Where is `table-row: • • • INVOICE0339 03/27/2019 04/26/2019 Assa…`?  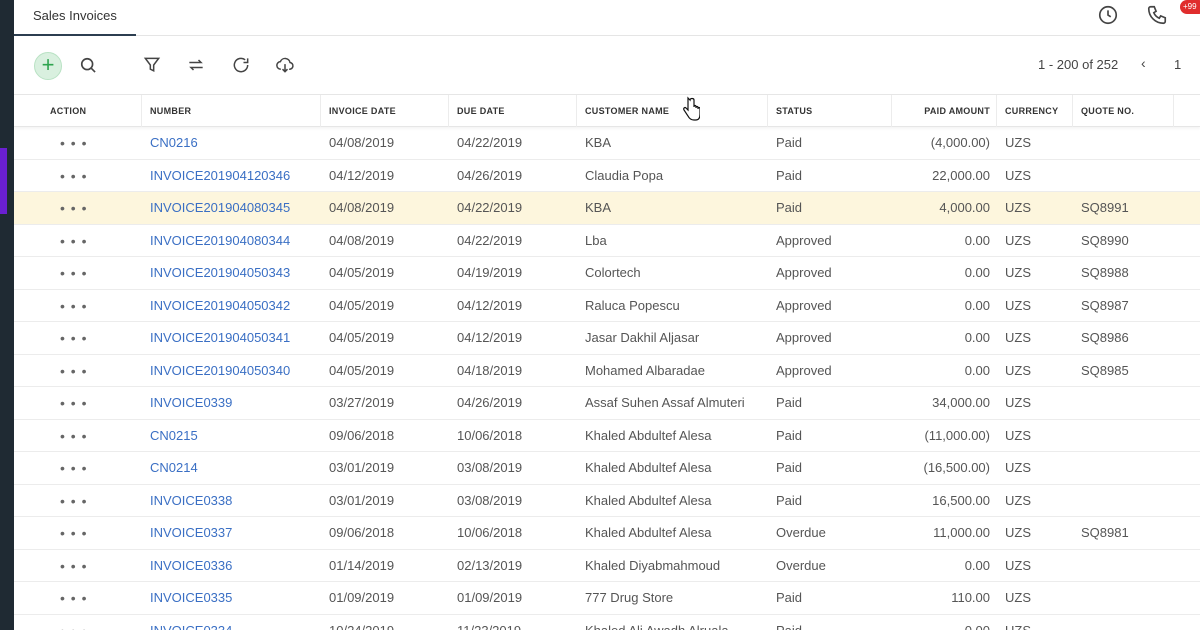 table-row: • • • INVOICE0339 03/27/2019 04/26/2019 Assa… is located at coordinates (607, 403).